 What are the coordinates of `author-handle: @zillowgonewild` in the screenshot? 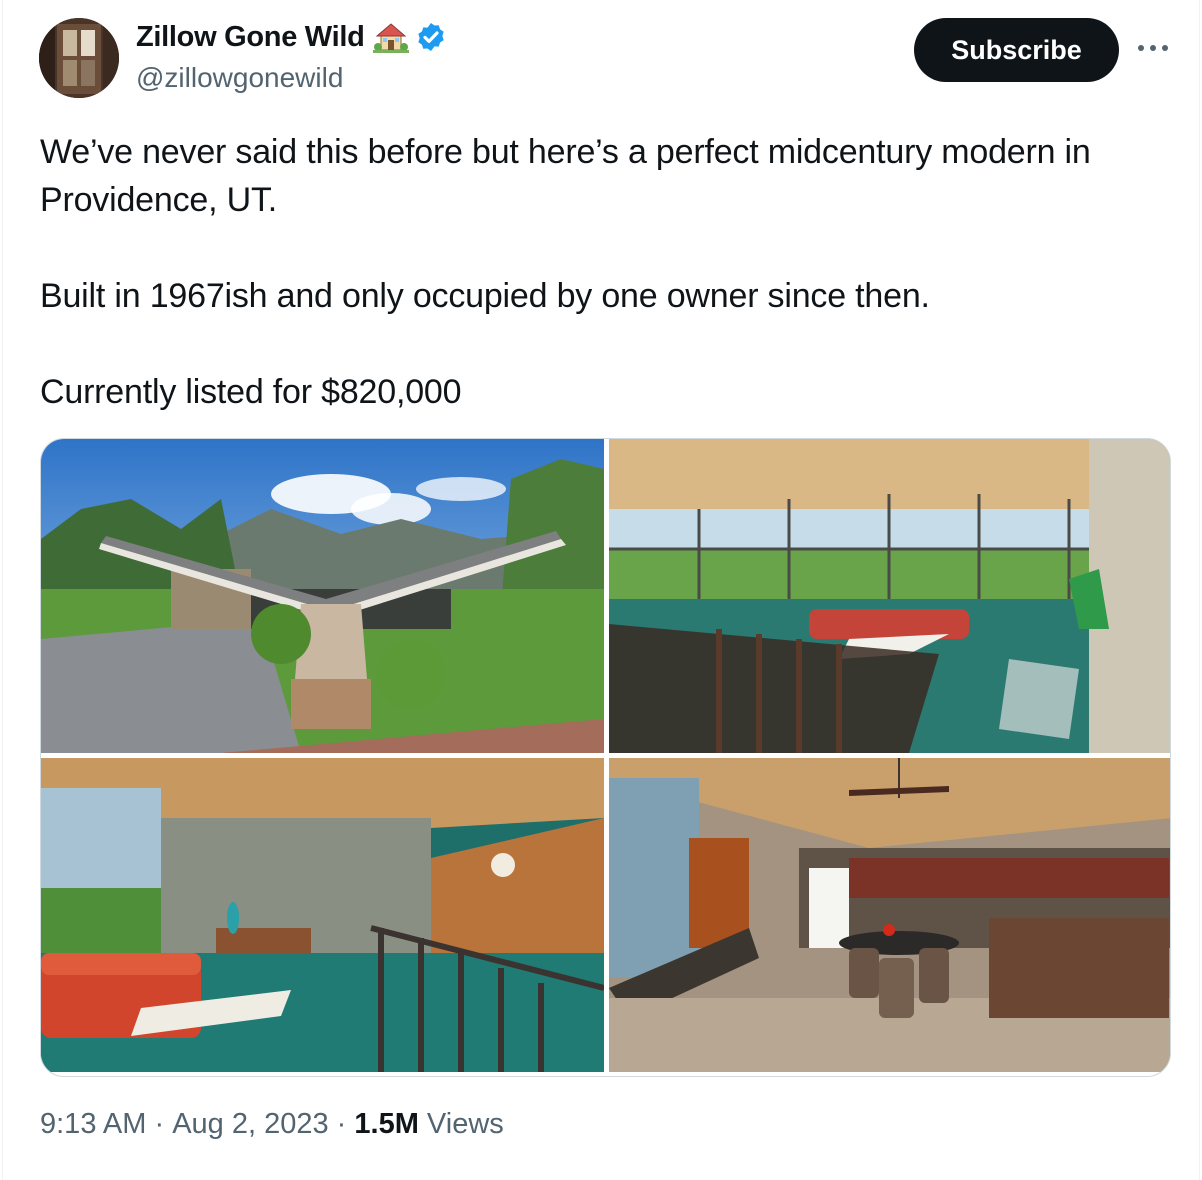 It's located at (239, 78).